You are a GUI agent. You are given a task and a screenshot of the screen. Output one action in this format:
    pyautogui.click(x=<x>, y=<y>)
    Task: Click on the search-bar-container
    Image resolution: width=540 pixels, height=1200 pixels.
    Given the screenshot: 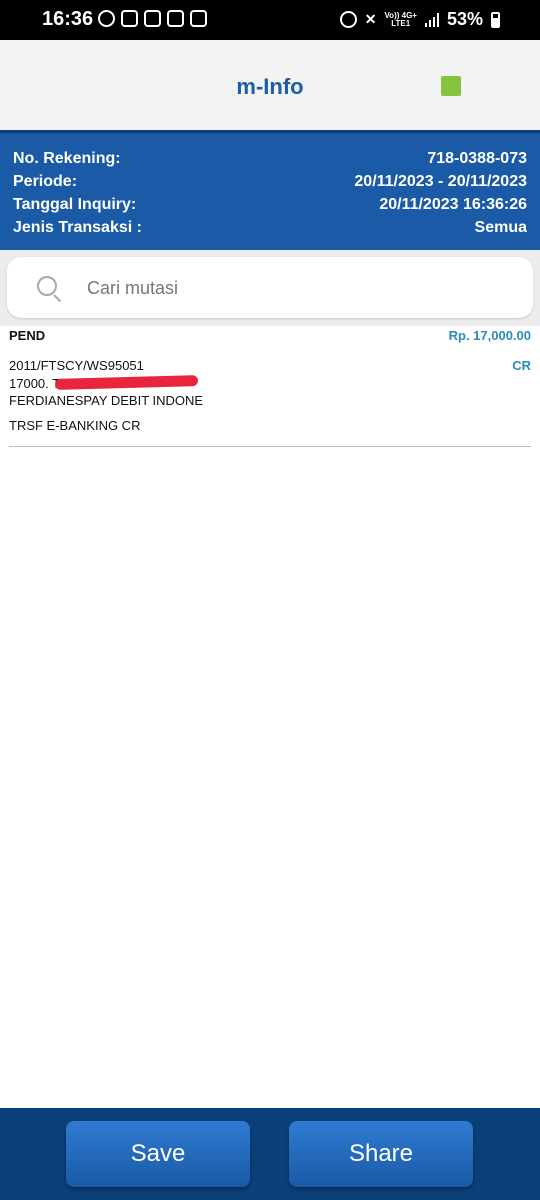 What is the action you would take?
    pyautogui.click(x=270, y=288)
    